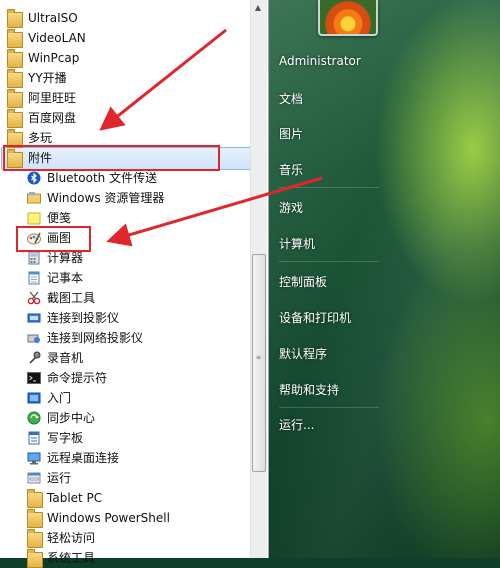 This screenshot has width=500, height=568. I want to click on list-item-label: 记事本, so click(65, 278).